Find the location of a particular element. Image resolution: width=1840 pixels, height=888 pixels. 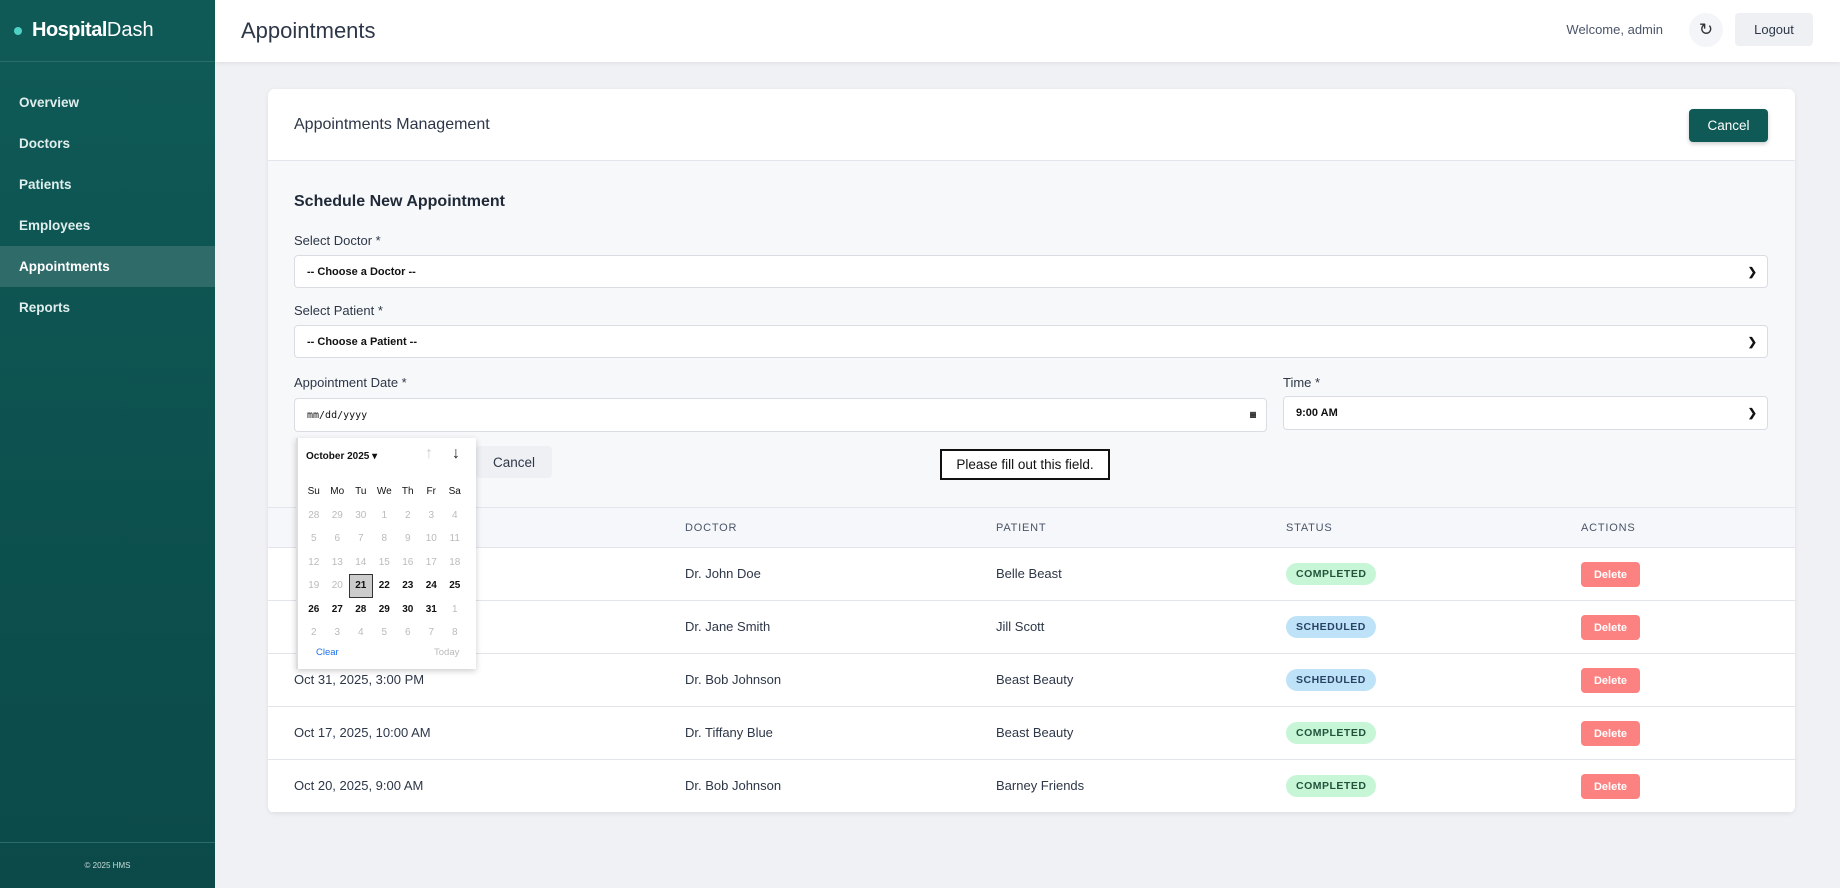

patient-name: Belle Beast is located at coordinates (1029, 573).